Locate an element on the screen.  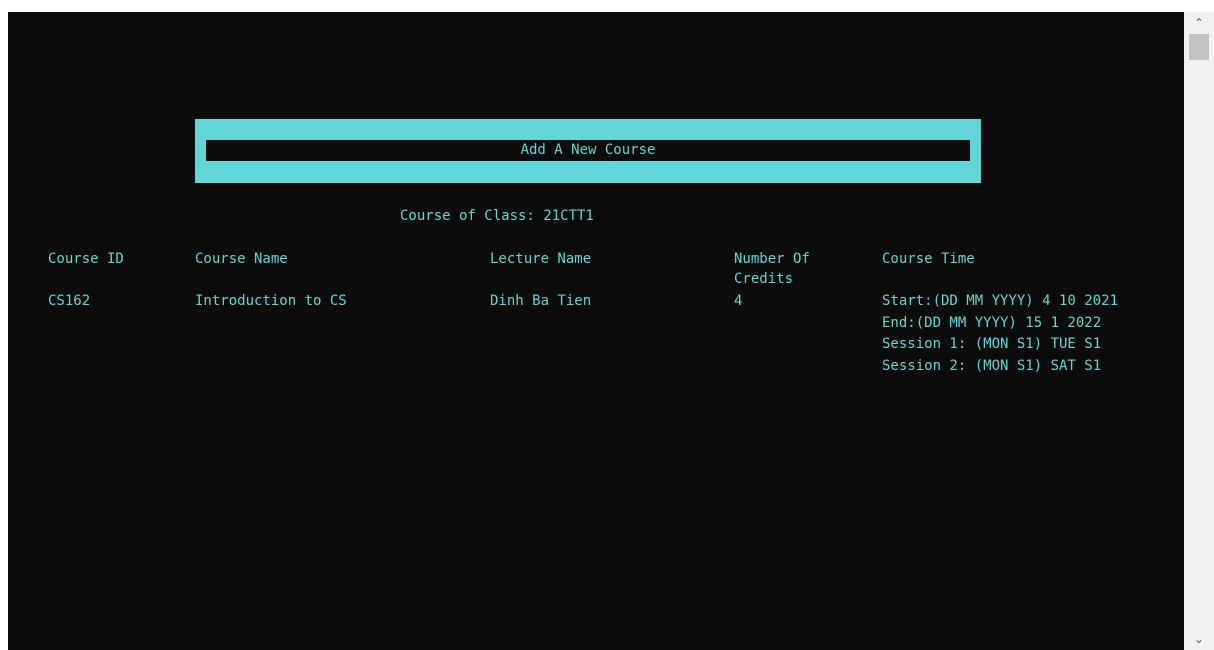
chevron-down-icon: ⌄ is located at coordinates (1199, 639).